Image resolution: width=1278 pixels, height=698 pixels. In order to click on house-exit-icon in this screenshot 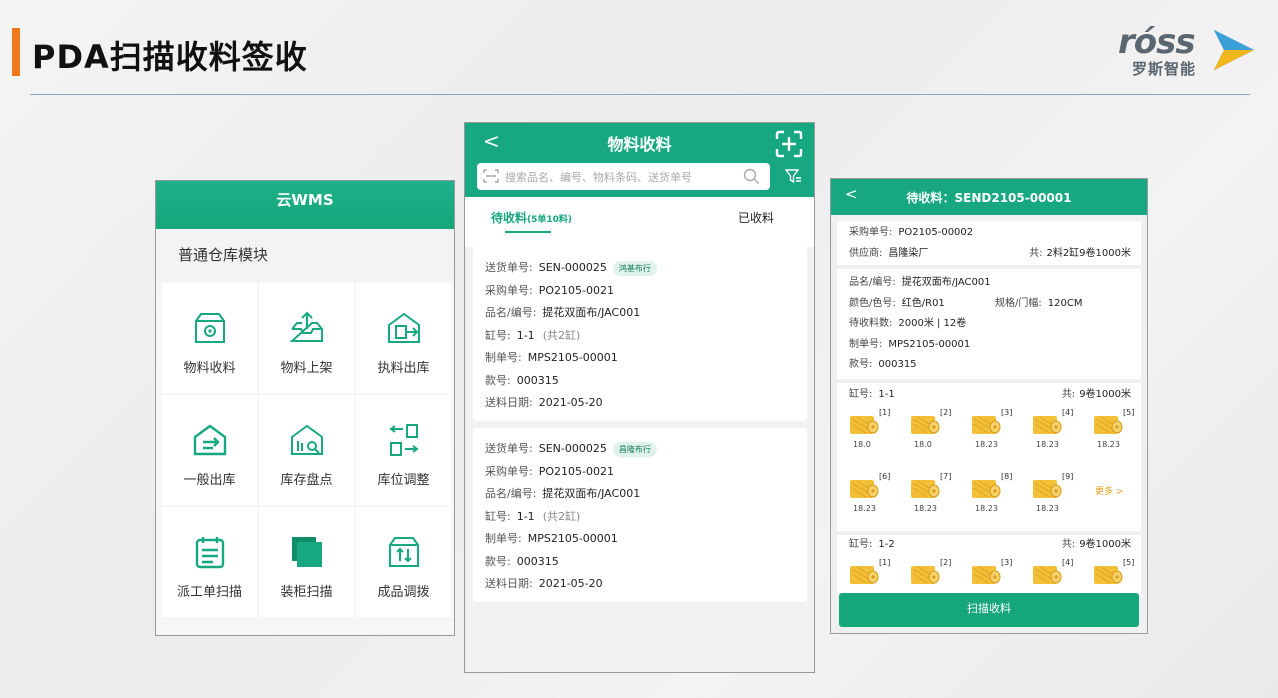, I will do `click(209, 440)`.